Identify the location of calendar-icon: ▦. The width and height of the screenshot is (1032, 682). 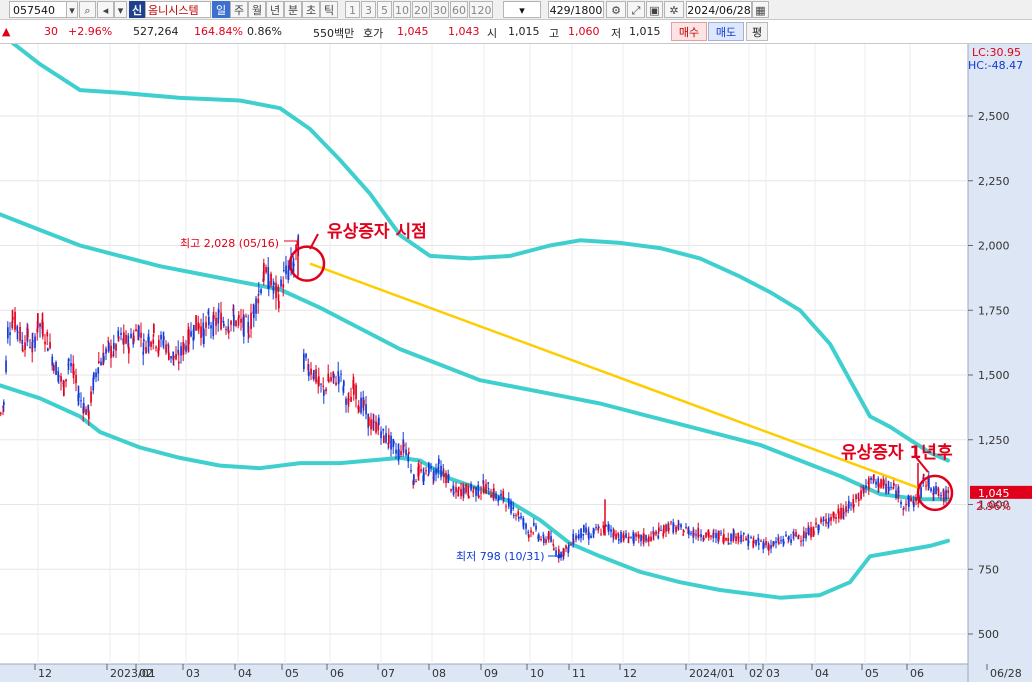
(760, 9).